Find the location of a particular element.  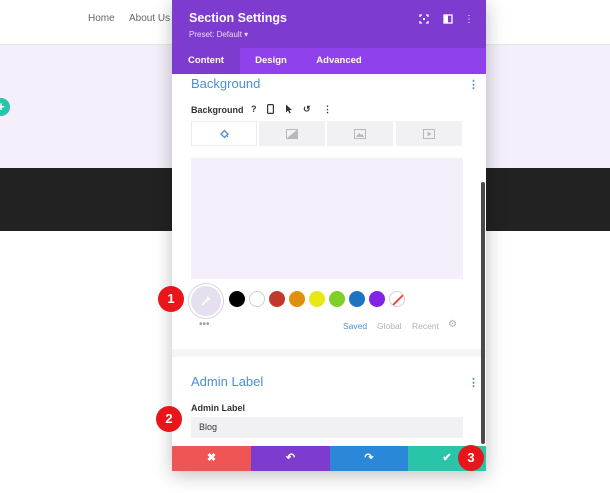

background-type-tabs is located at coordinates (327, 133).